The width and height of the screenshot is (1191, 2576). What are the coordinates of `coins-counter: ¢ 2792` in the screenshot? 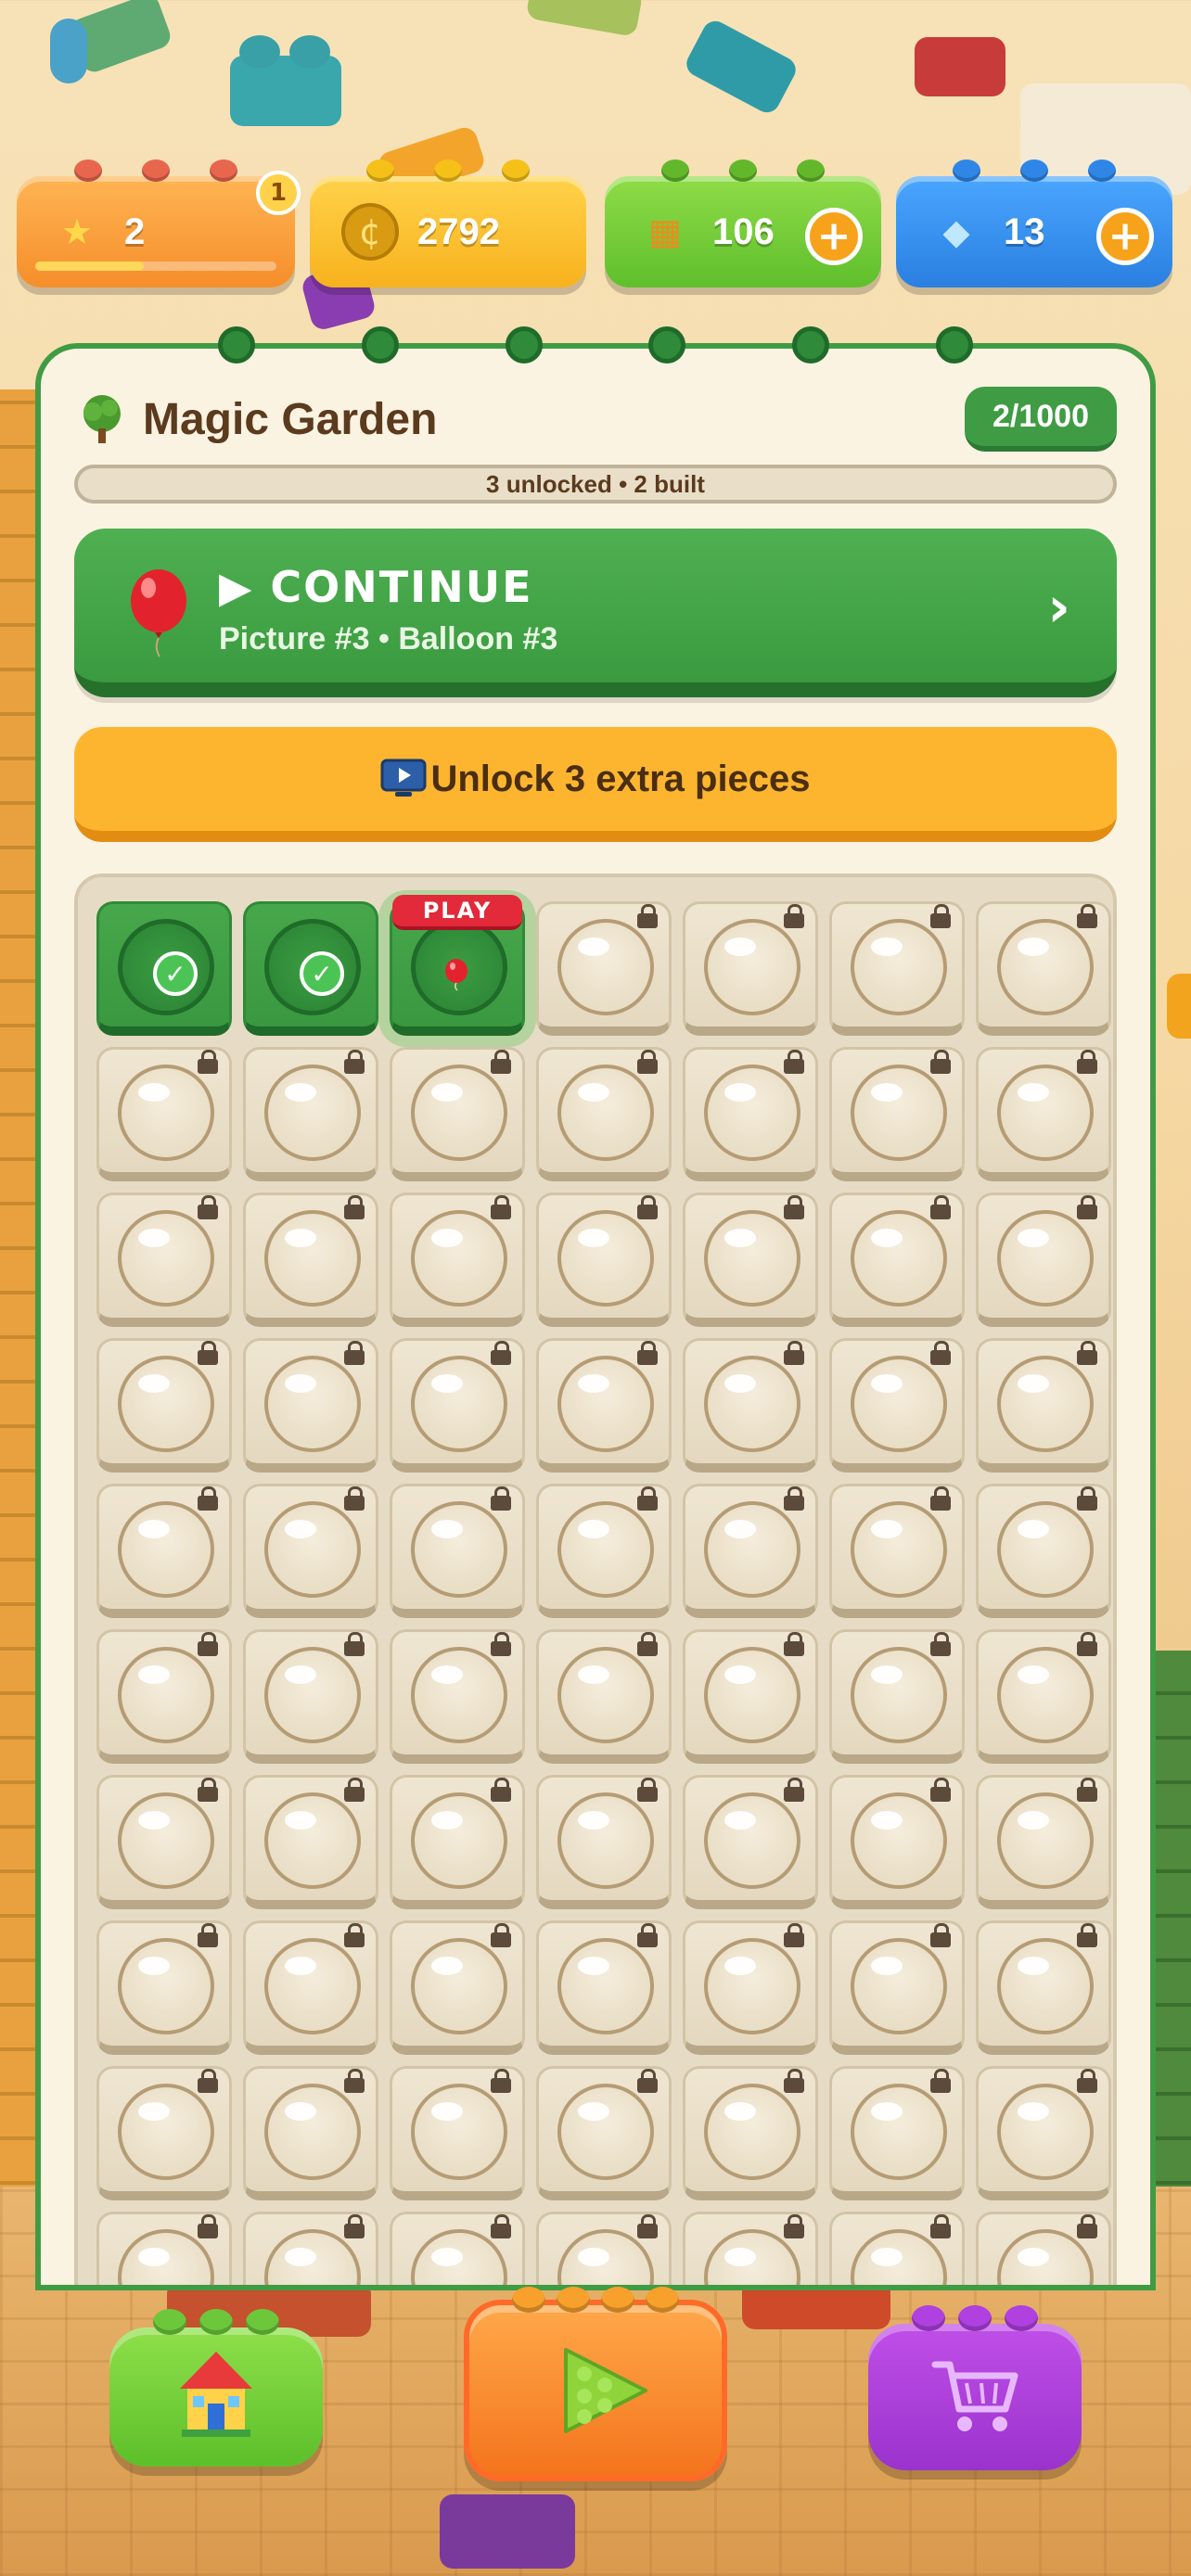 It's located at (448, 223).